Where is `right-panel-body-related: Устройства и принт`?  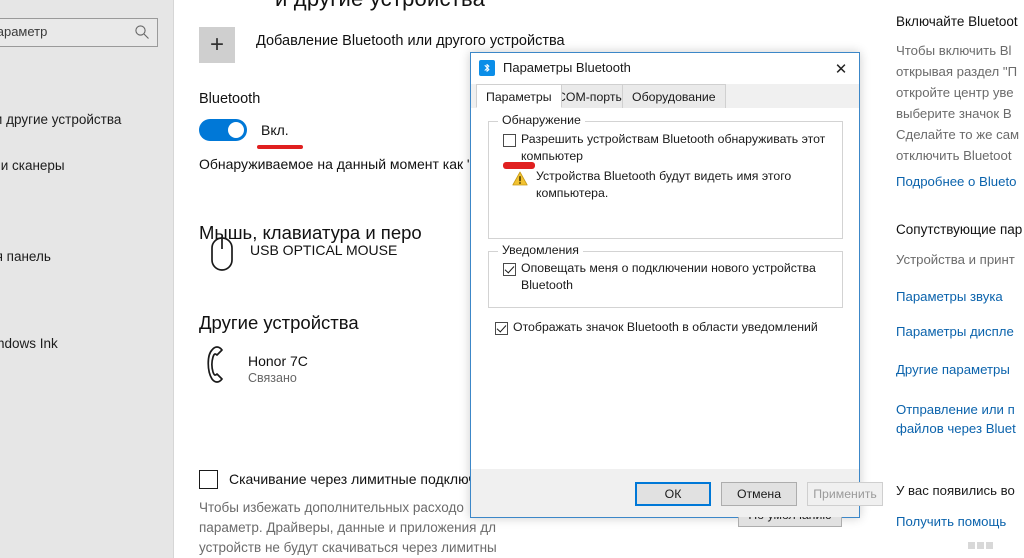 right-panel-body-related: Устройства и принт is located at coordinates (955, 259).